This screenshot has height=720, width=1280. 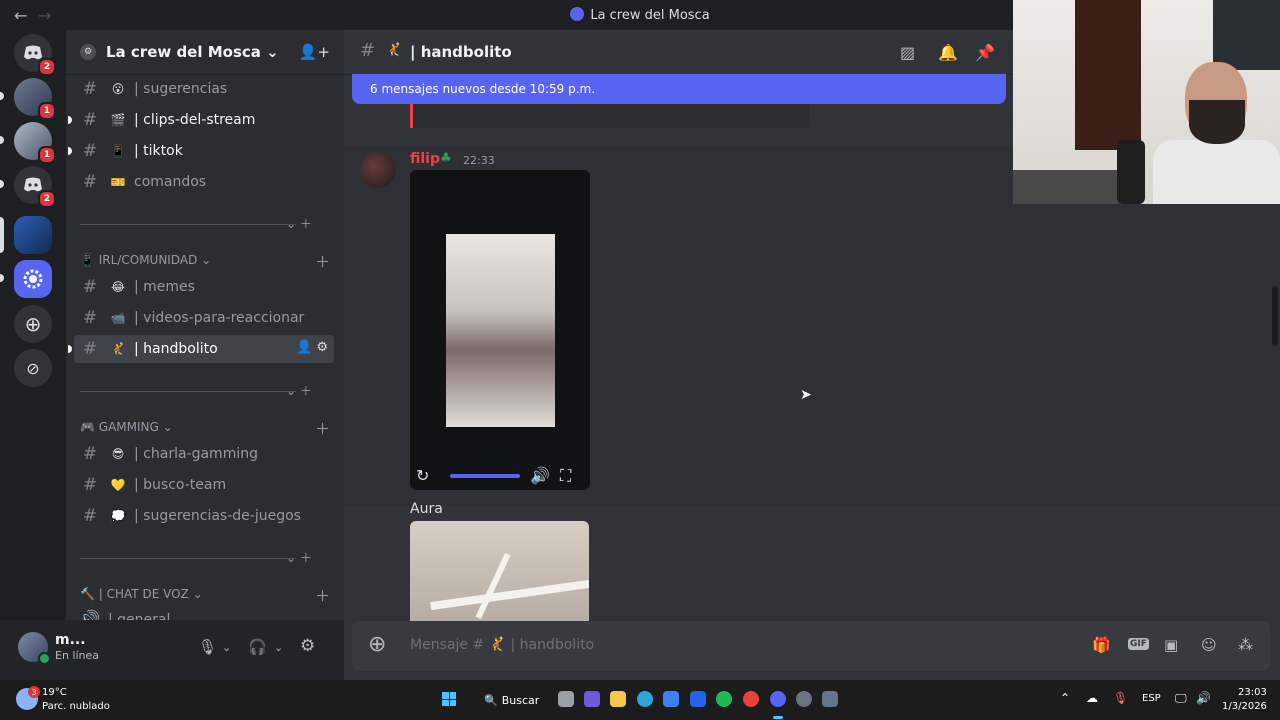 What do you see at coordinates (118, 349) in the screenshot?
I see `channel-emoji: 🤾` at bounding box center [118, 349].